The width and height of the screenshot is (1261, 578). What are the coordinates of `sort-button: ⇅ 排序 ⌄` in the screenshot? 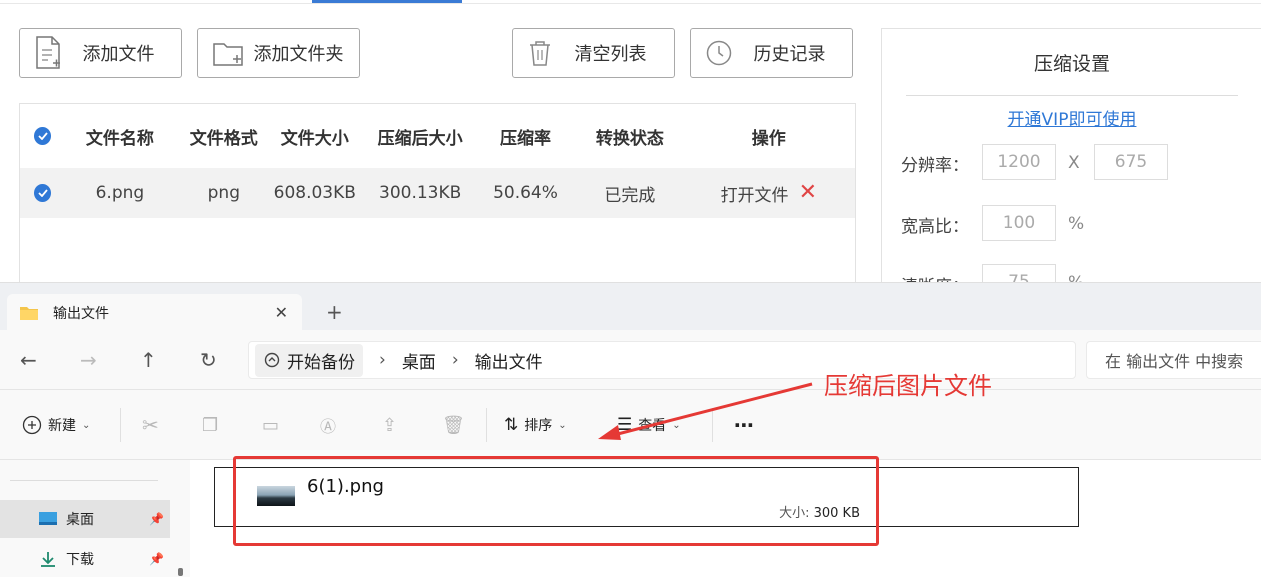 It's located at (535, 425).